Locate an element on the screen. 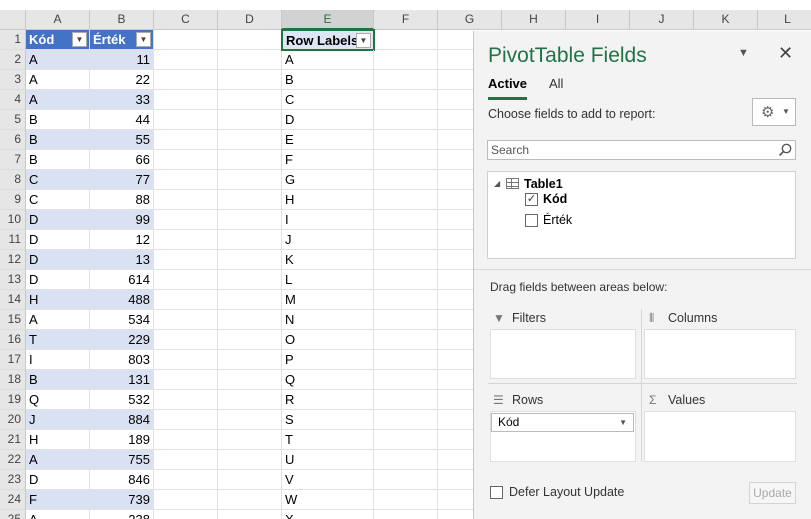 This screenshot has height=519, width=811. row-header: 2 is located at coordinates (13, 60).